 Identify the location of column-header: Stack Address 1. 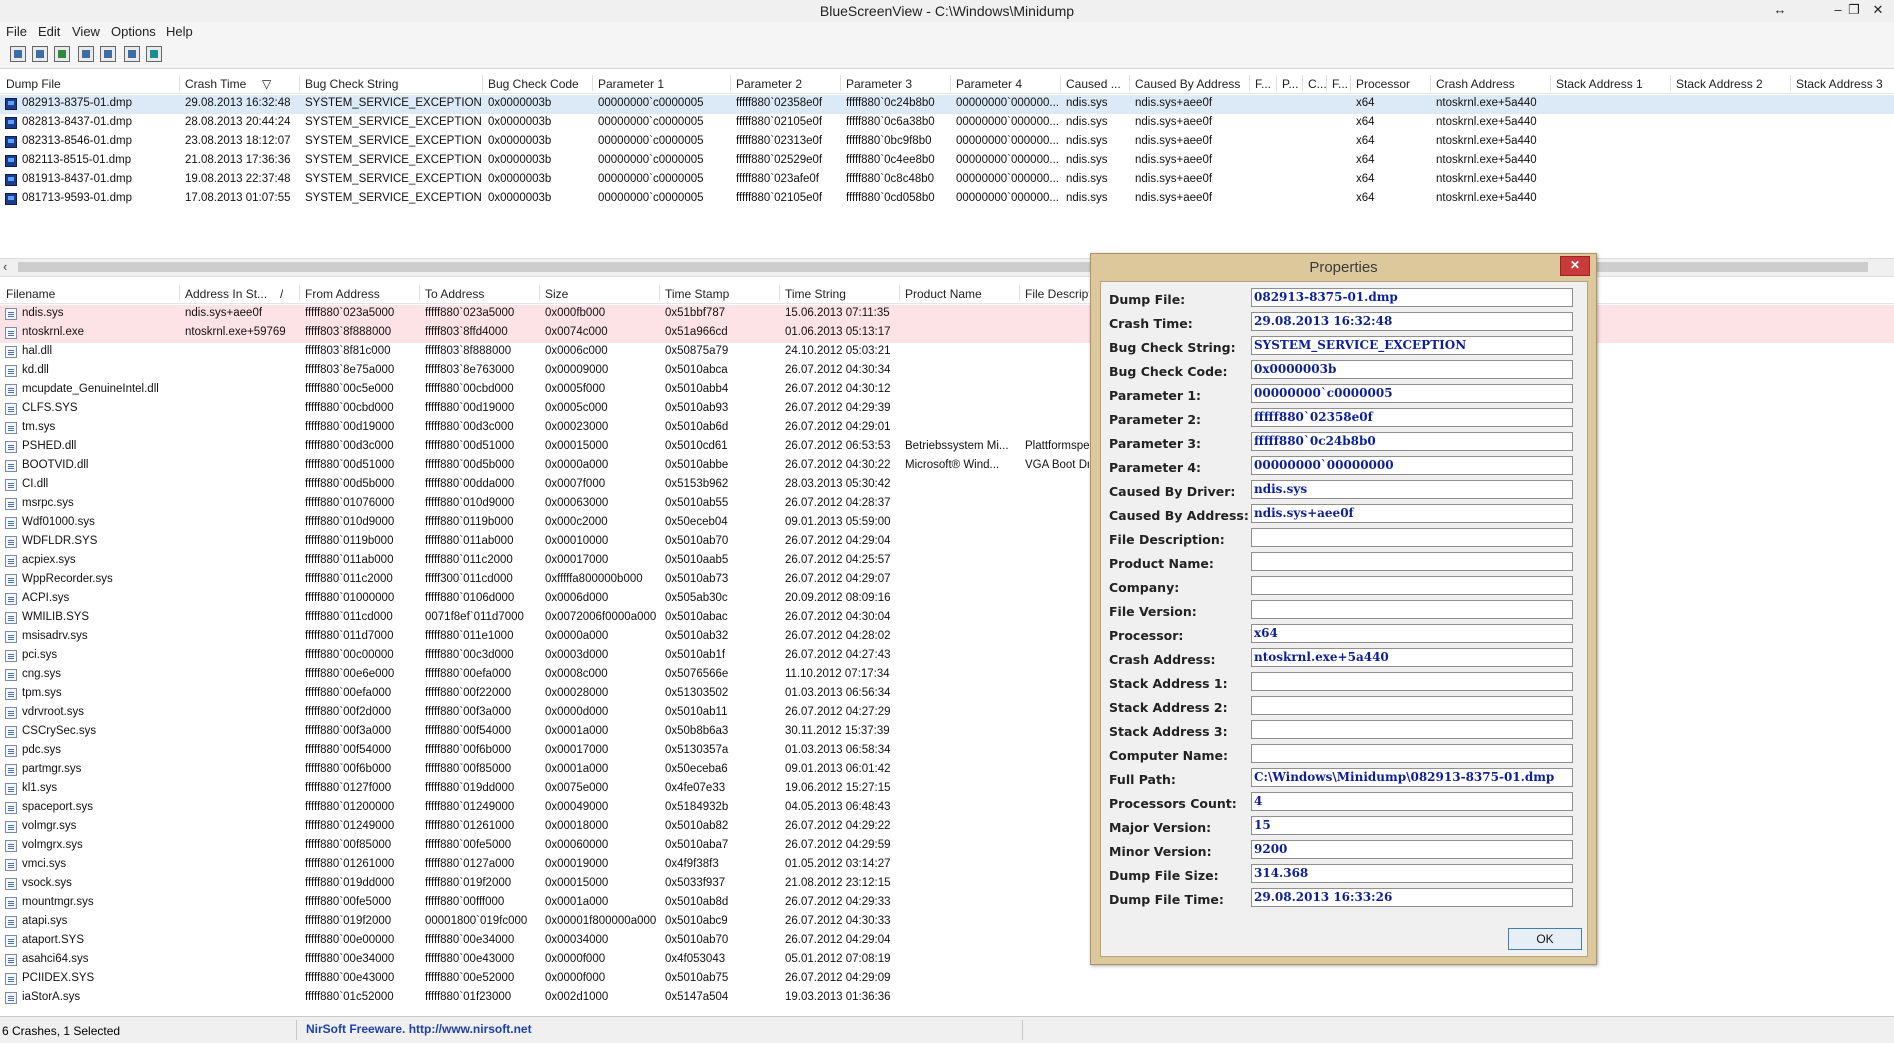
(1614, 84).